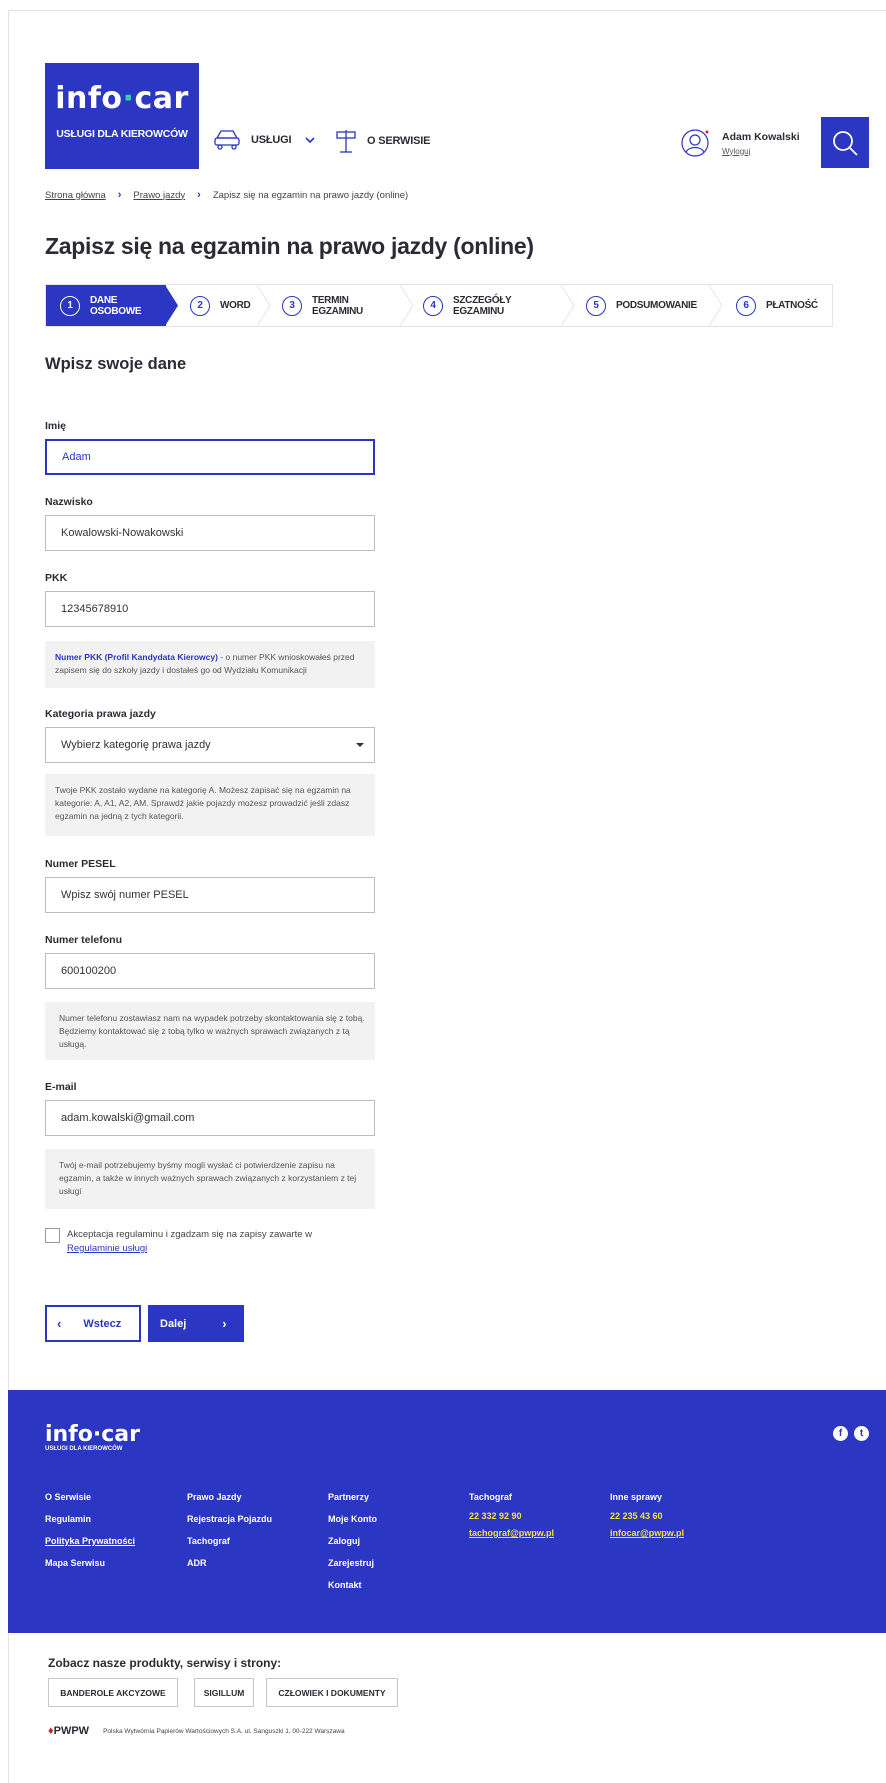 This screenshot has width=886, height=1783. I want to click on nav-about: O SERWISIE, so click(382, 141).